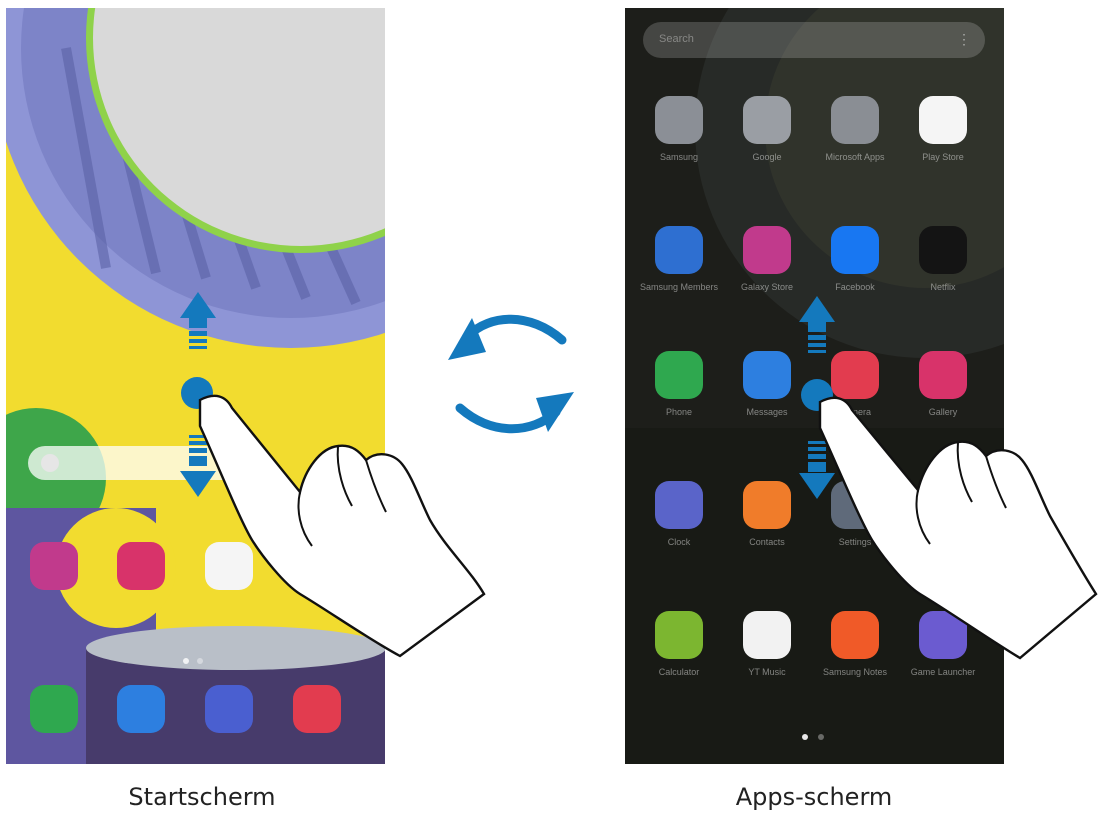  Describe the element at coordinates (814, 797) in the screenshot. I see `caption-apps-screen: Apps-scherm` at that location.